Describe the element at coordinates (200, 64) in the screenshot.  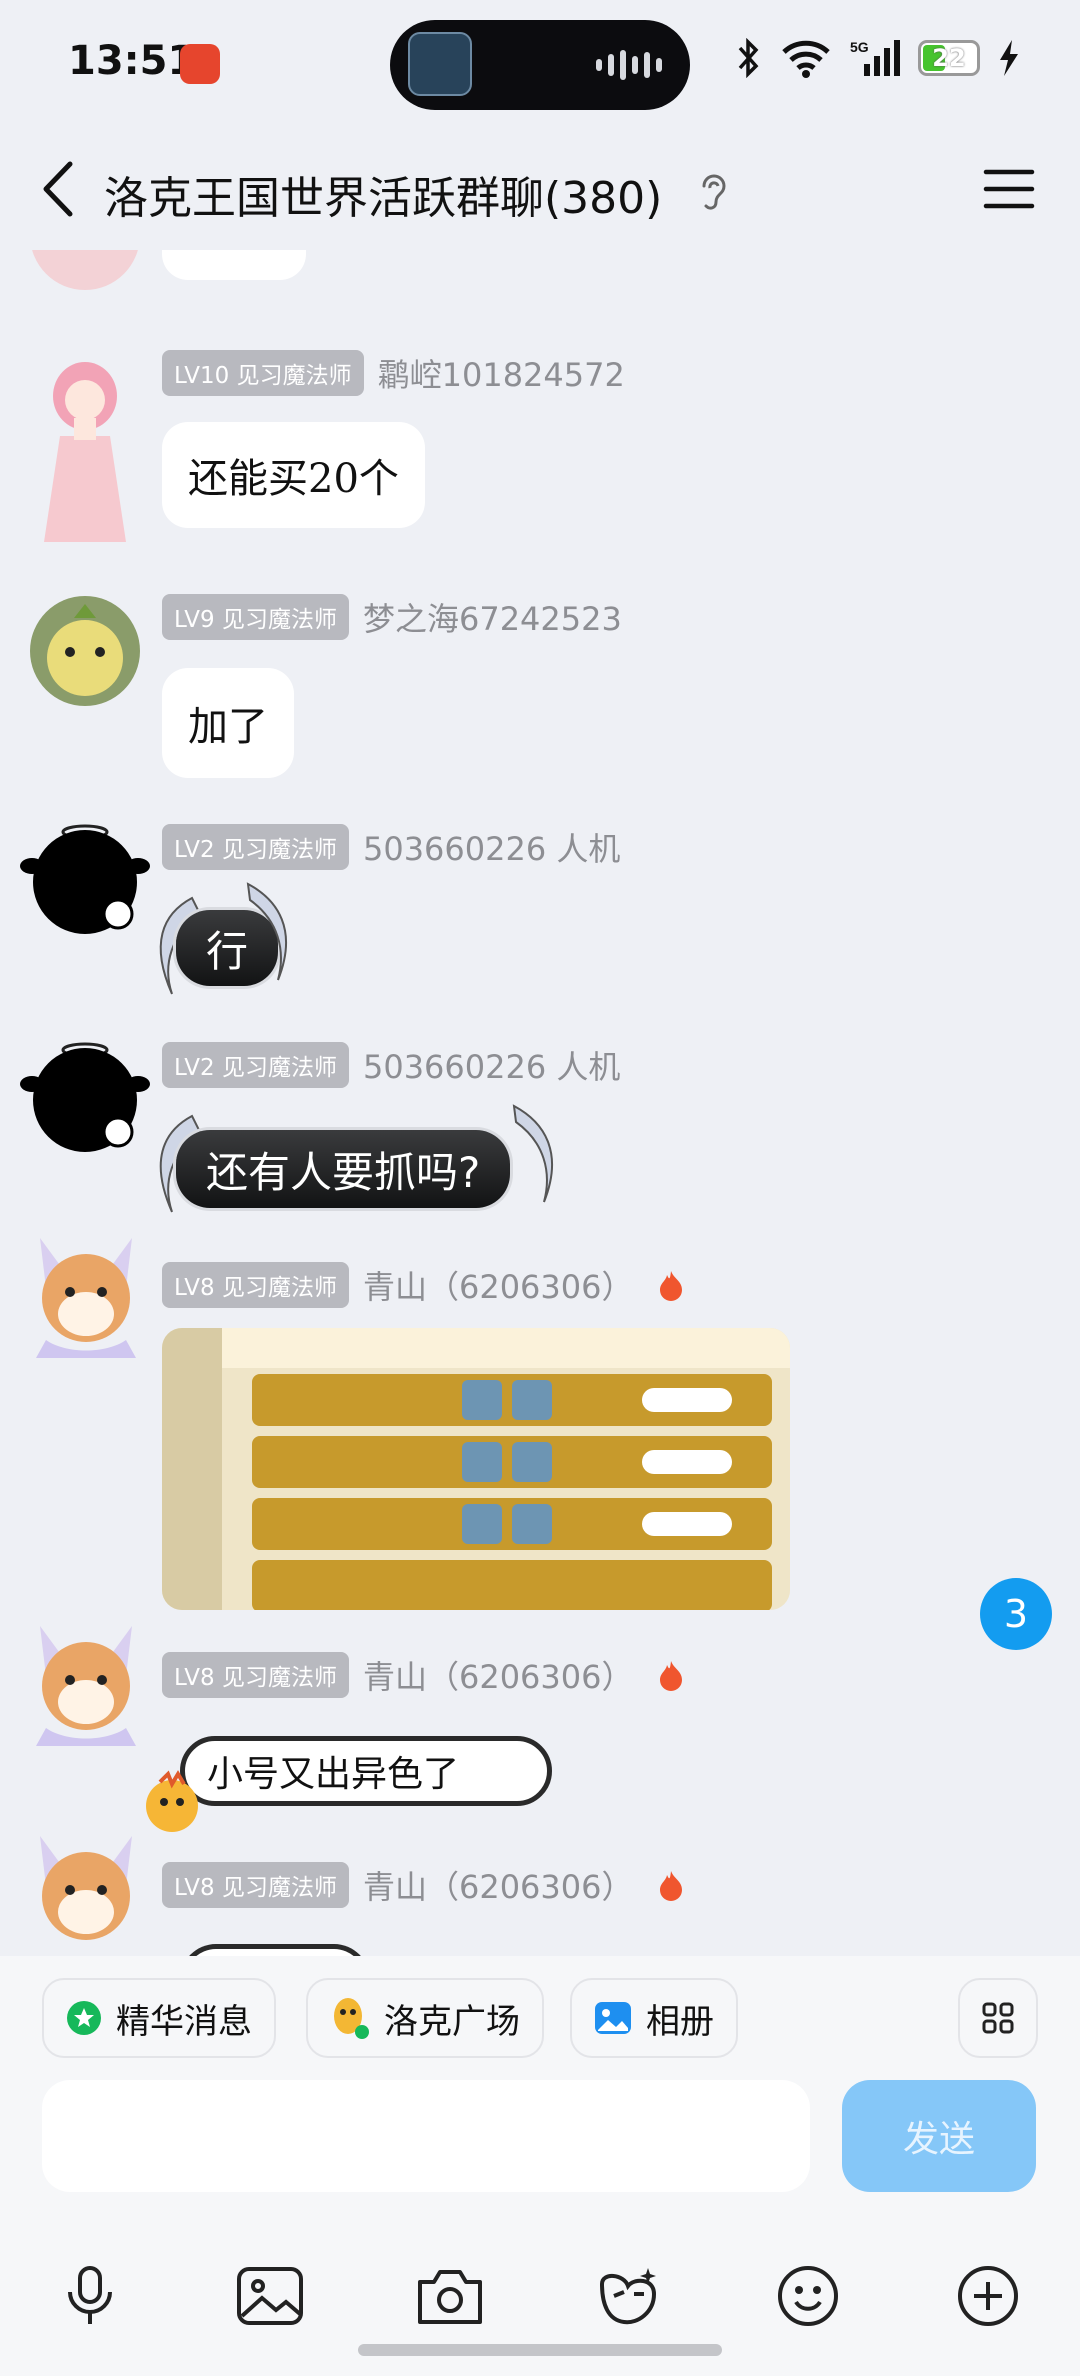
I see `notification-app-icon` at that location.